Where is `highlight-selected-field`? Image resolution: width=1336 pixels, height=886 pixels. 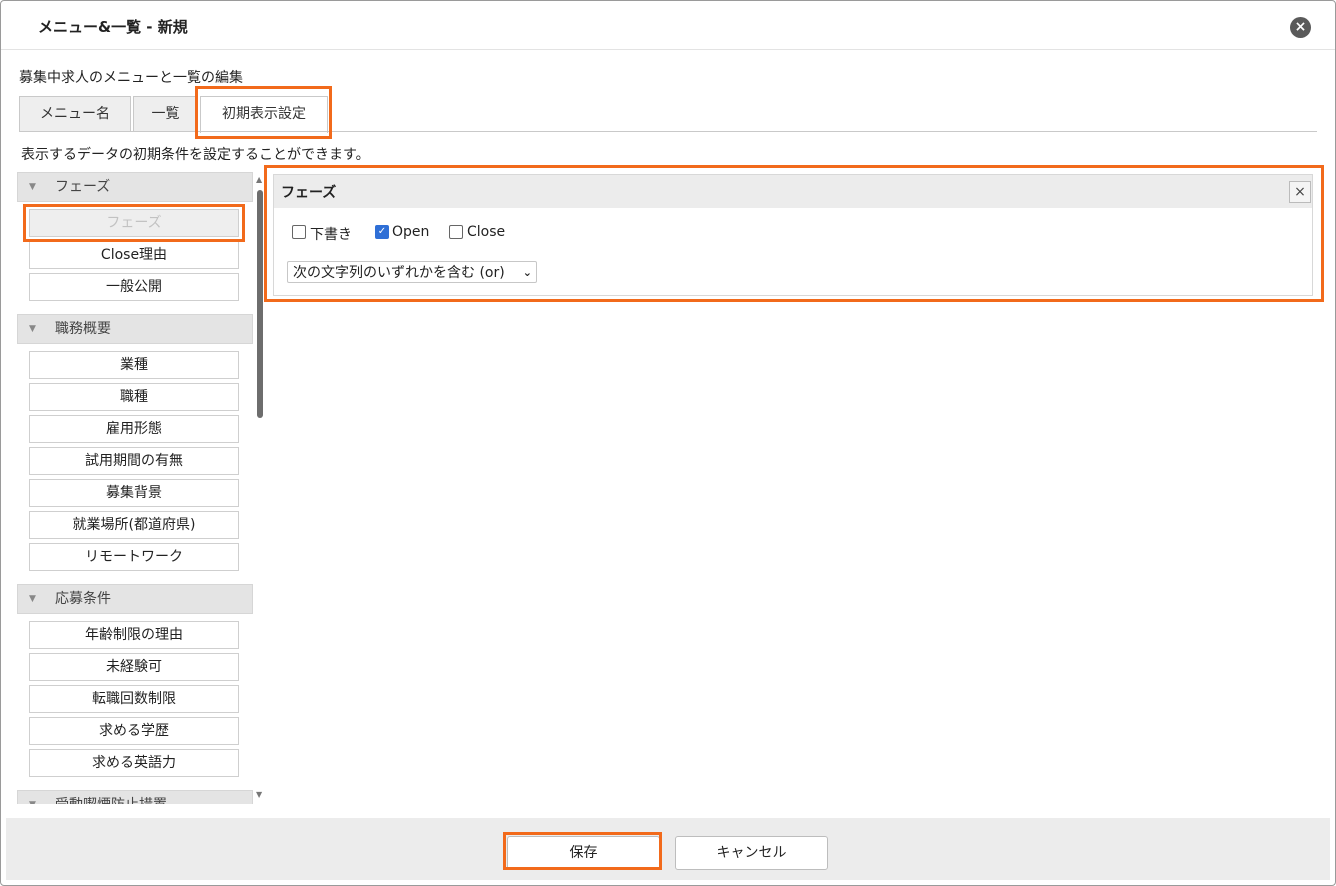 highlight-selected-field is located at coordinates (134, 223).